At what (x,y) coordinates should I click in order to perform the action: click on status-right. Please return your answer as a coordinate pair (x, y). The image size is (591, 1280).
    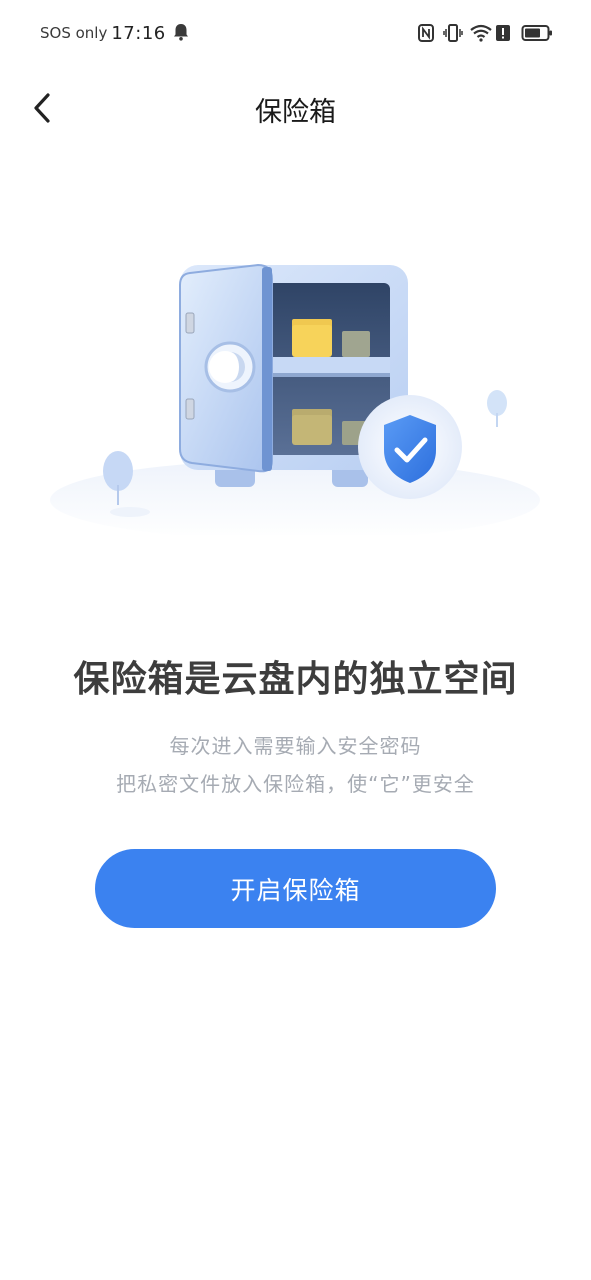
    Looking at the image, I should click on (485, 33).